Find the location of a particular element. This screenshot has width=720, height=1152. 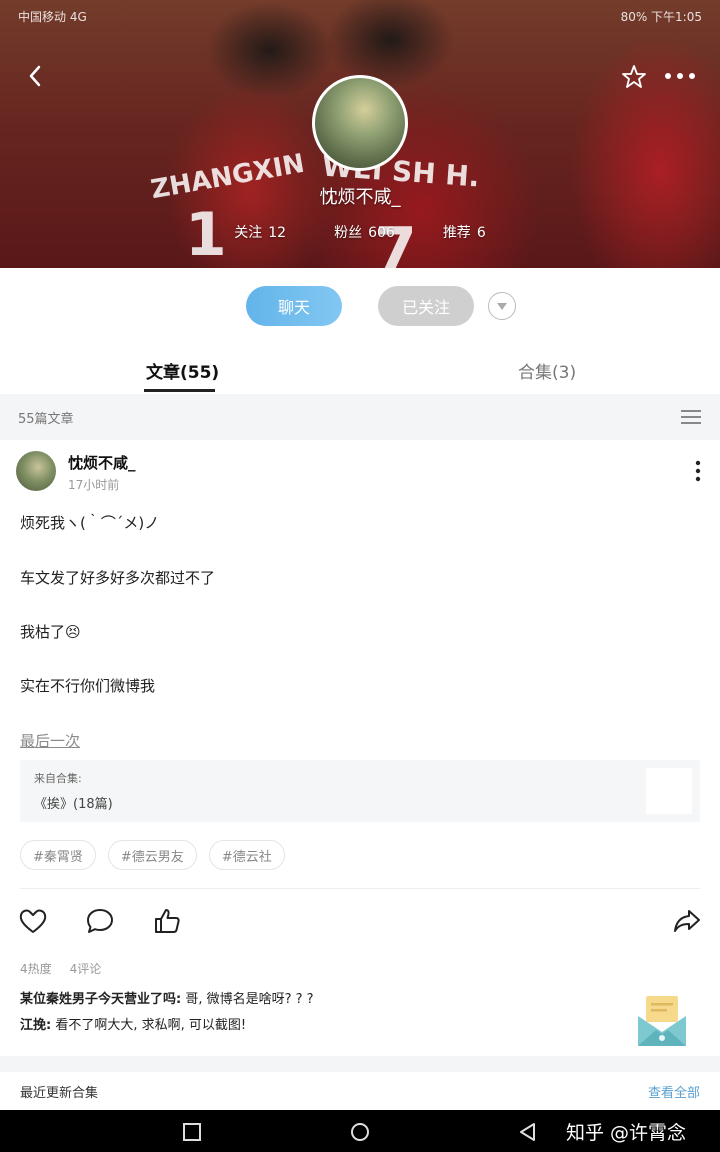

last-time-link: 最后一次 is located at coordinates (50, 740).